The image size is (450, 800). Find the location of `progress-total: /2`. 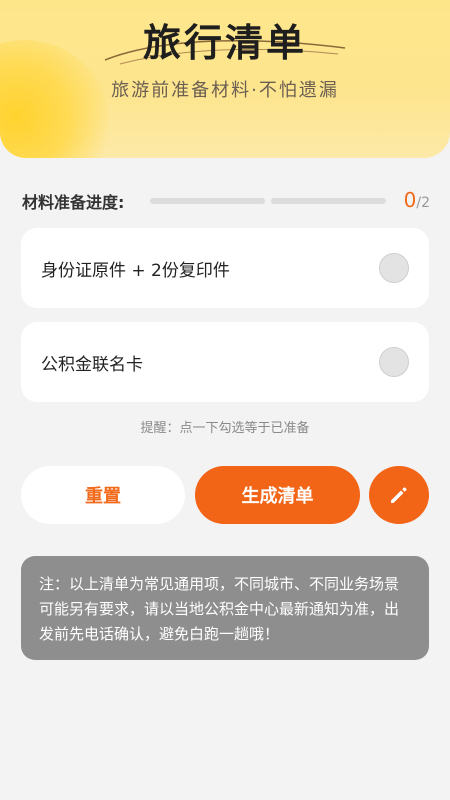

progress-total: /2 is located at coordinates (423, 203).